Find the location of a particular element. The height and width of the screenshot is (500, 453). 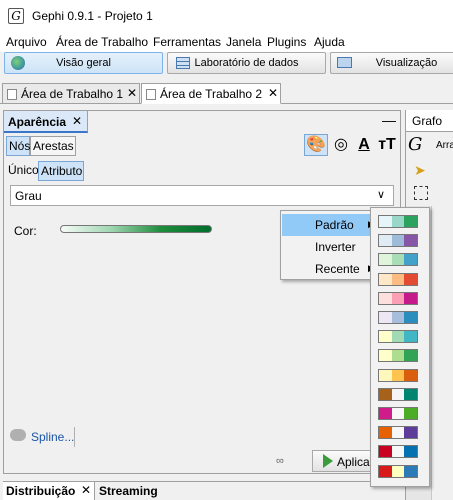

chain-link-icon: ∞ is located at coordinates (280, 461).